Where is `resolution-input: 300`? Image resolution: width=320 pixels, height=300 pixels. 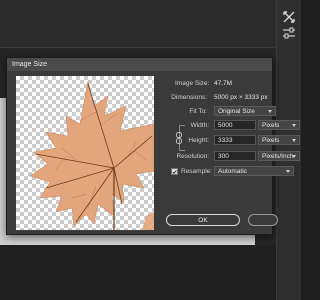 resolution-input: 300 is located at coordinates (235, 156).